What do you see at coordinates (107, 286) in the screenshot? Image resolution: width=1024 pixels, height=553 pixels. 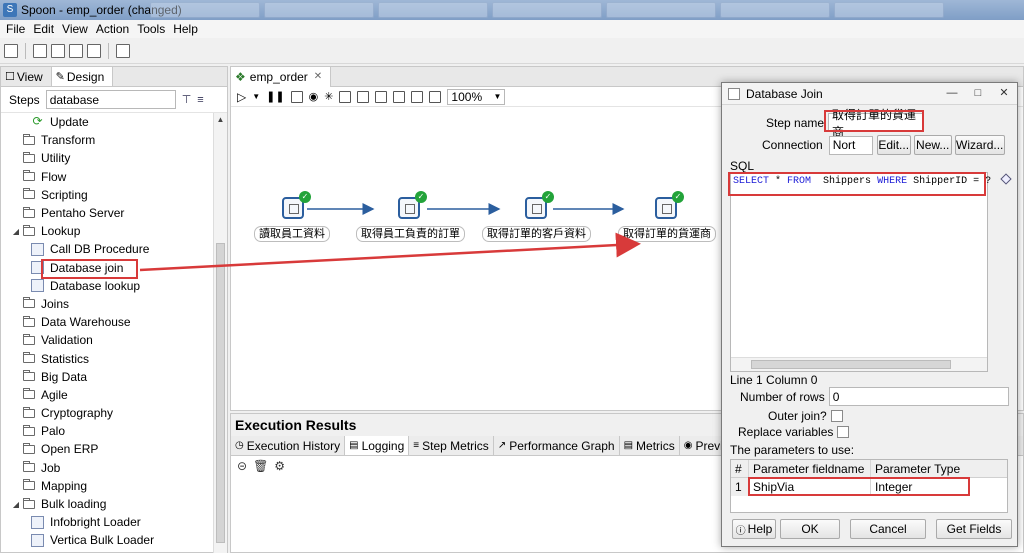 I see `tree-item: Database lookup` at bounding box center [107, 286].